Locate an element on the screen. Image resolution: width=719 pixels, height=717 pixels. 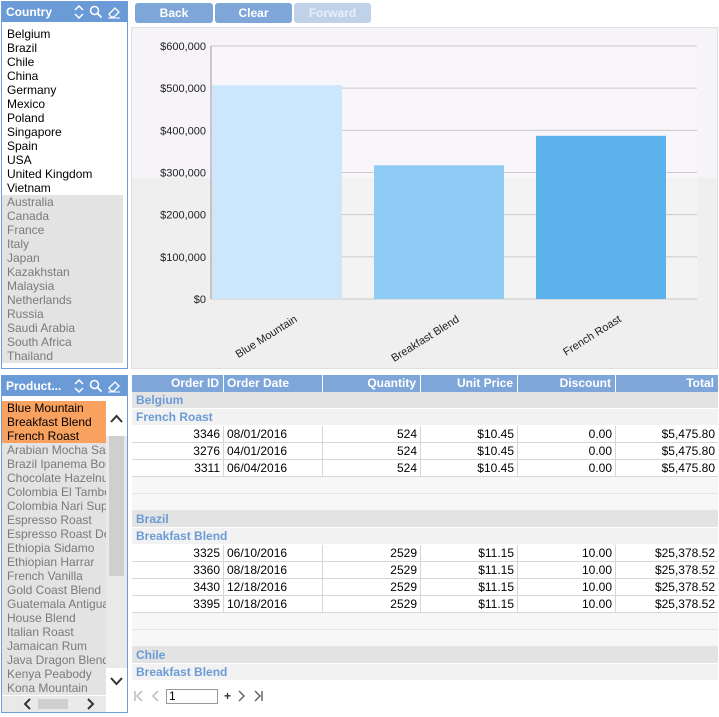
table-cell: 08/01/2016 is located at coordinates (273, 434).